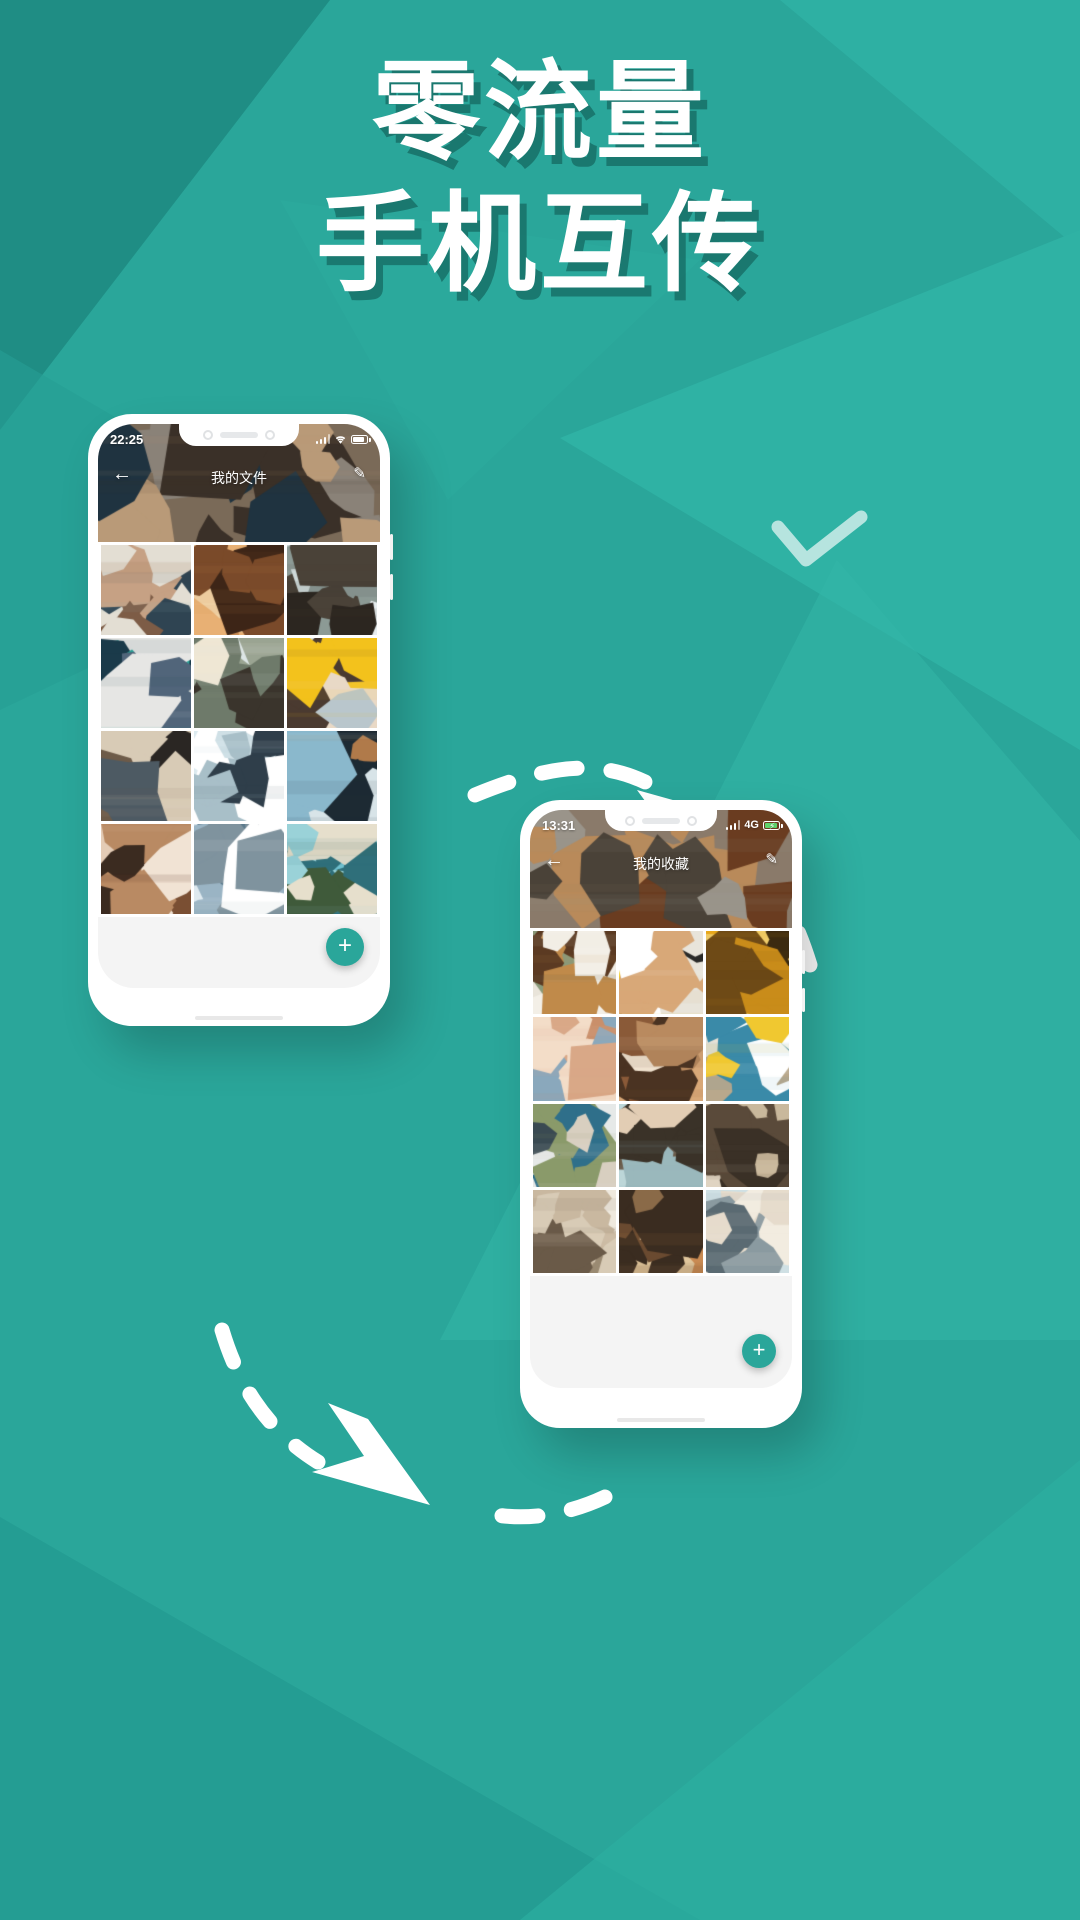 The width and height of the screenshot is (1080, 1920). I want to click on phone-left-clock: 22:25, so click(127, 439).